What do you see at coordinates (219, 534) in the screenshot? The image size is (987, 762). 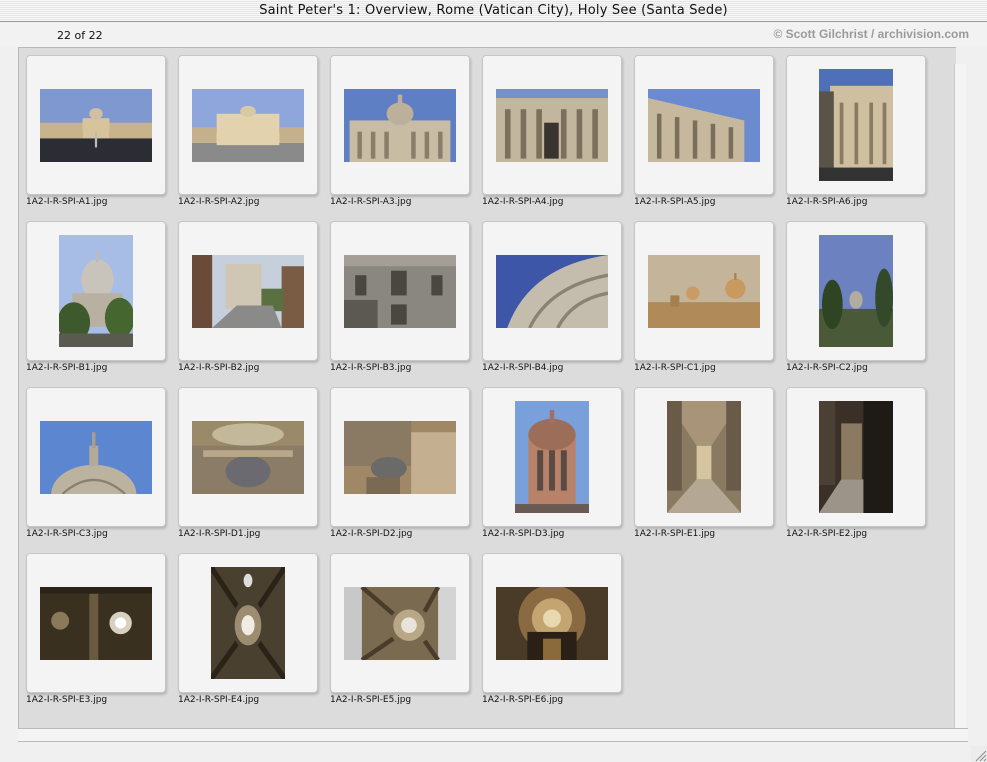 I see `slide-filename: 1A2-I-R-SPI-D1.jpg` at bounding box center [219, 534].